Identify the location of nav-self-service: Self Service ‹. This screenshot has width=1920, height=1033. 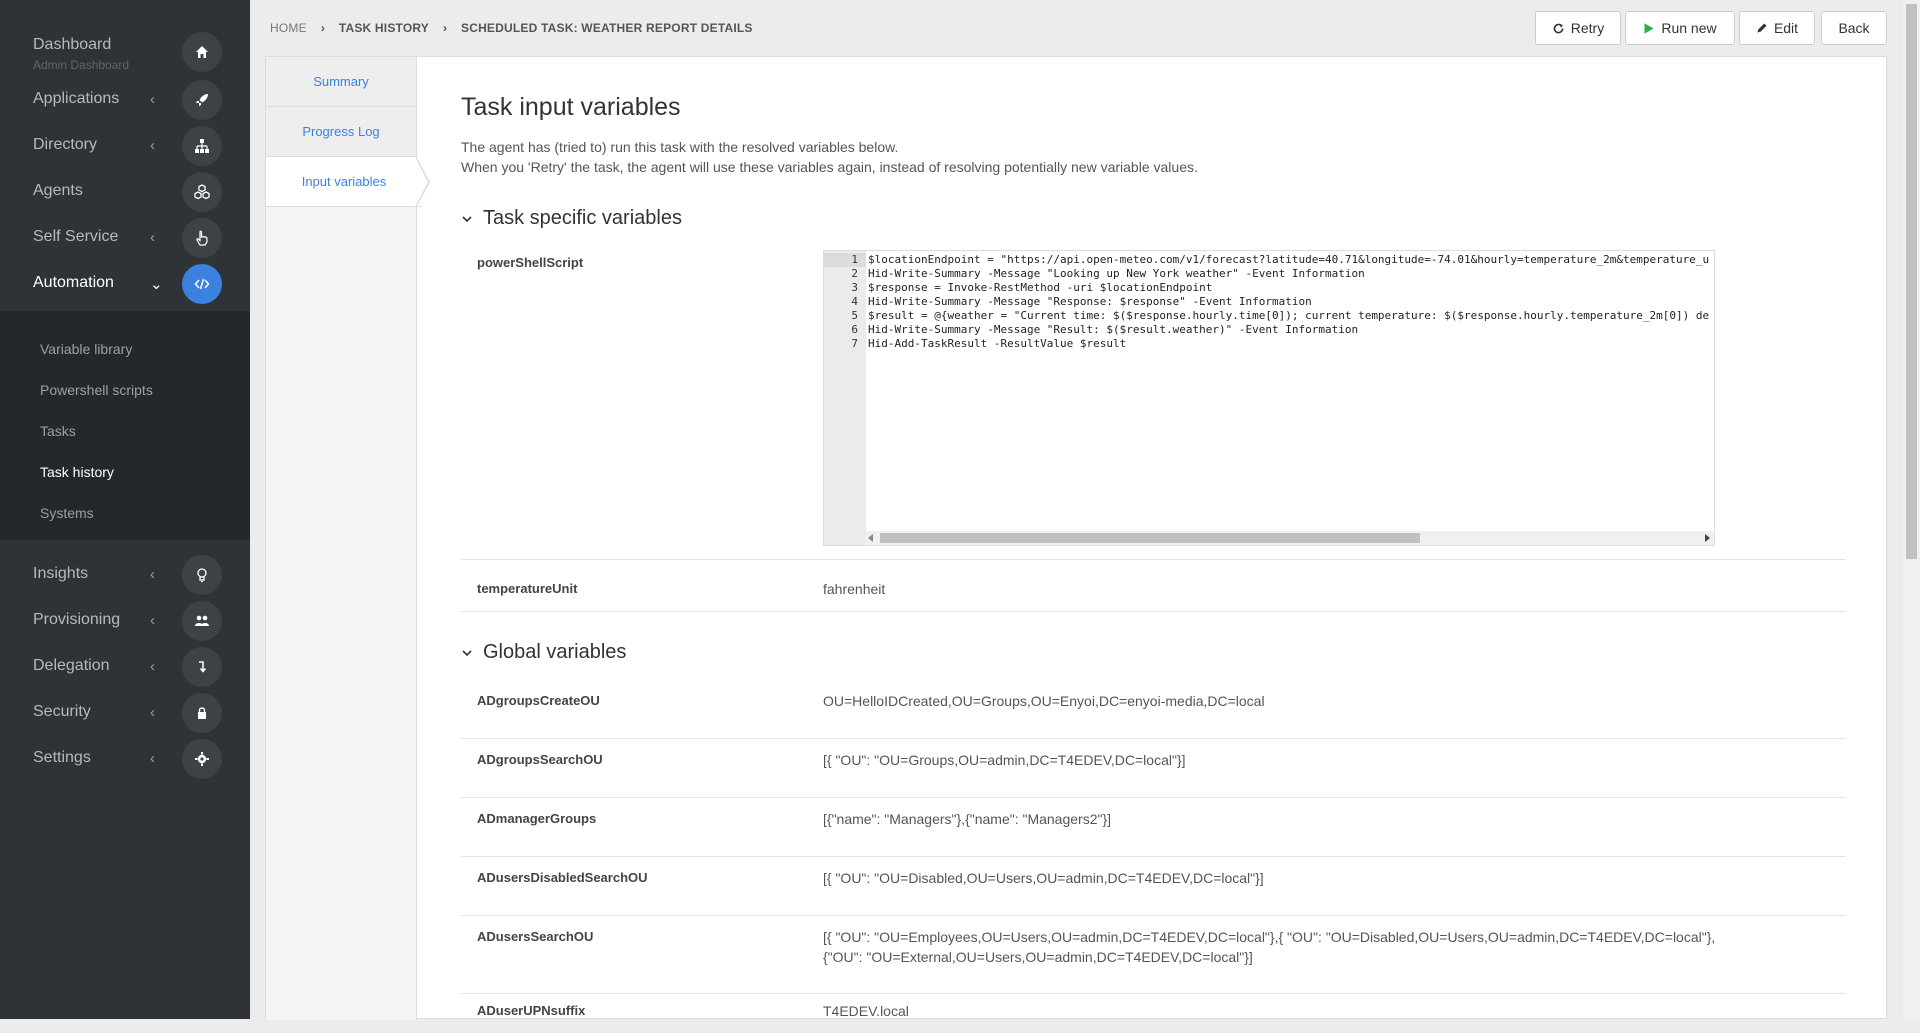
(125, 239).